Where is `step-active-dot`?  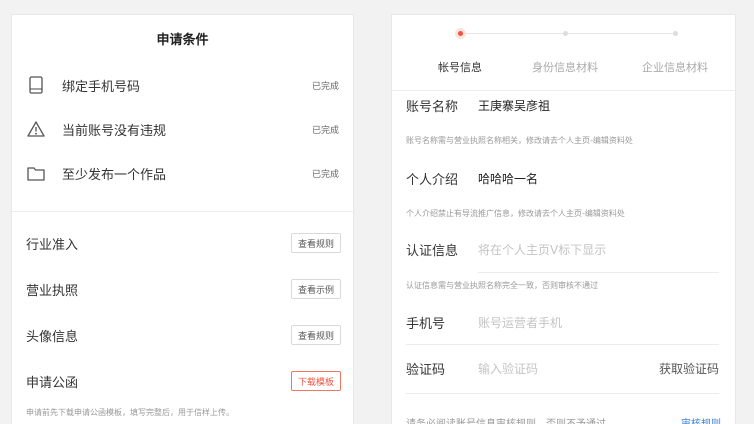
step-active-dot is located at coordinates (460, 33).